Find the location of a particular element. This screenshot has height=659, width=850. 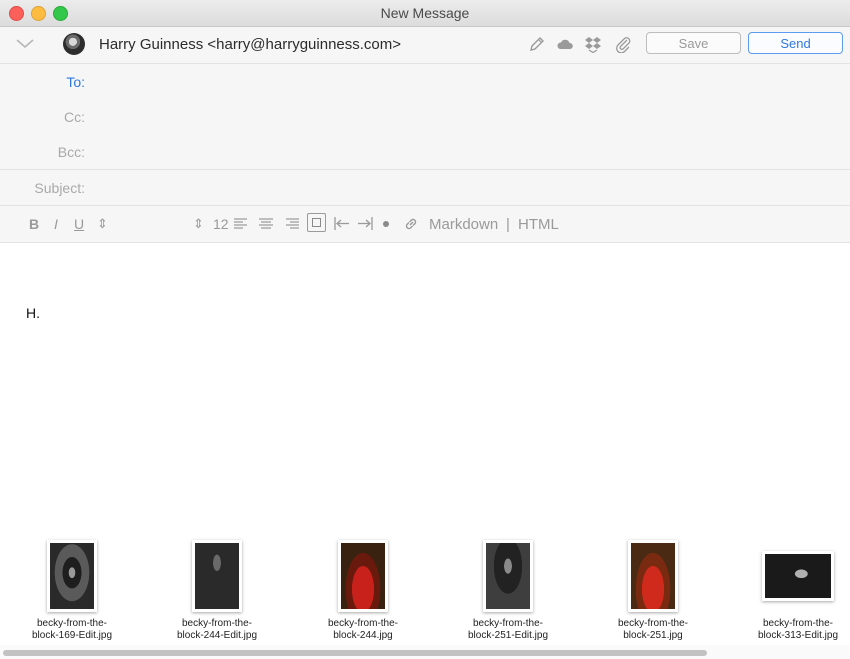

cloud-icon is located at coordinates (565, 44).